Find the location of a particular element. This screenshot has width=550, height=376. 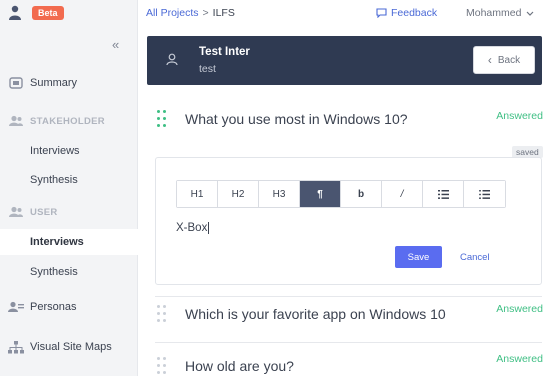

text-caret is located at coordinates (209, 228).